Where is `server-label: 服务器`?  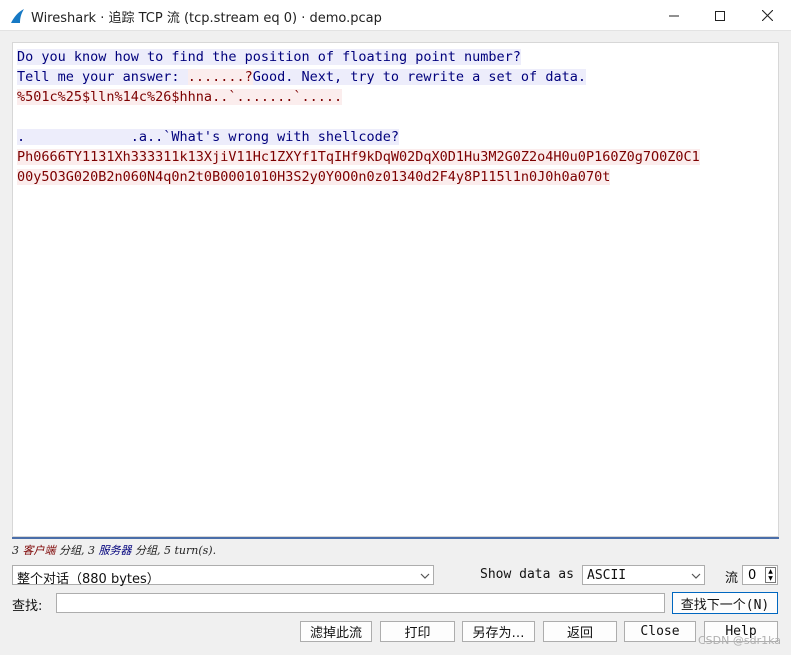 server-label: 服务器 is located at coordinates (115, 550).